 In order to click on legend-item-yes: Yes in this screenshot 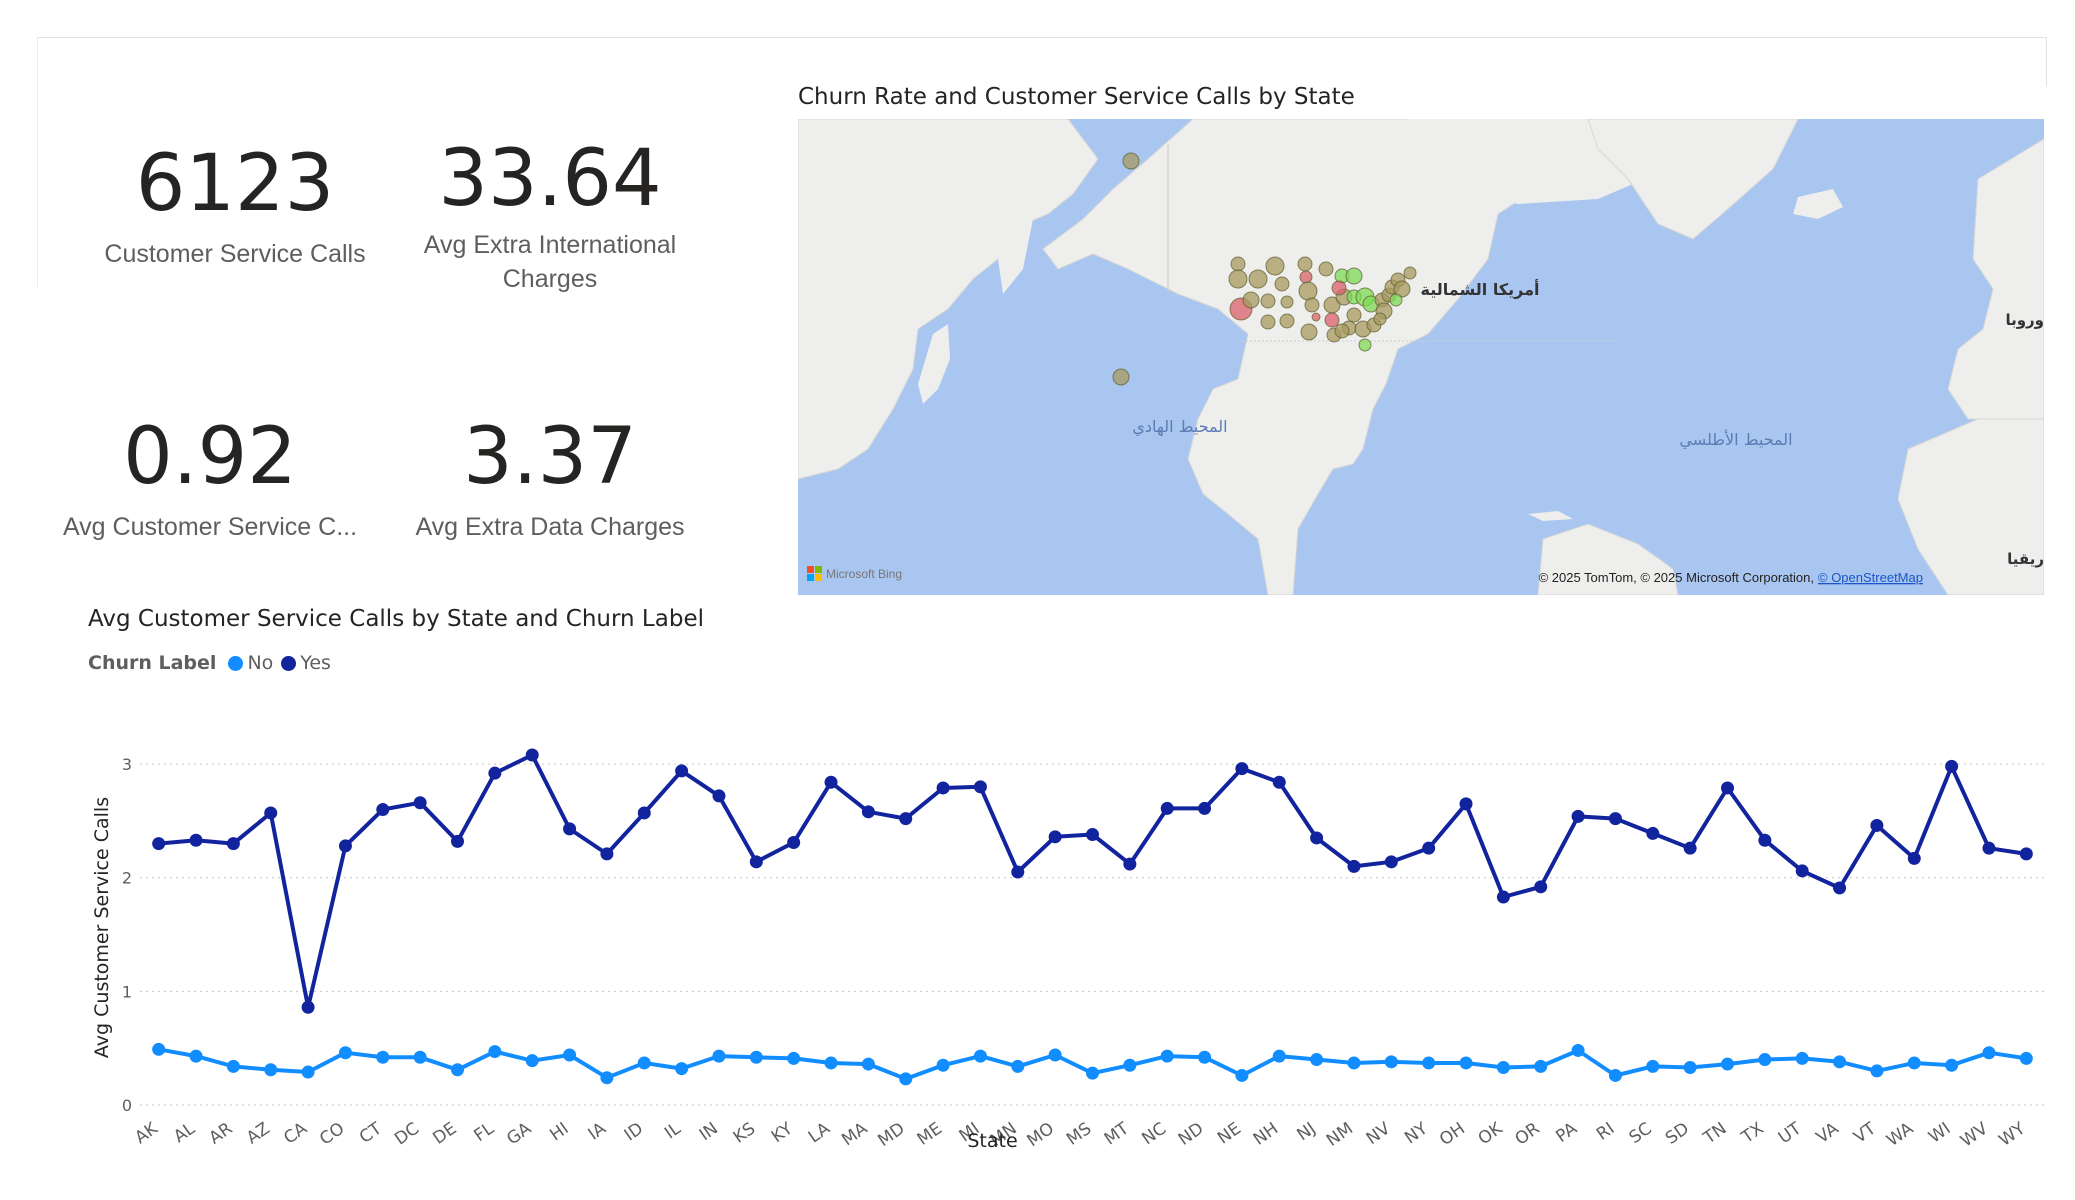, I will do `click(306, 663)`.